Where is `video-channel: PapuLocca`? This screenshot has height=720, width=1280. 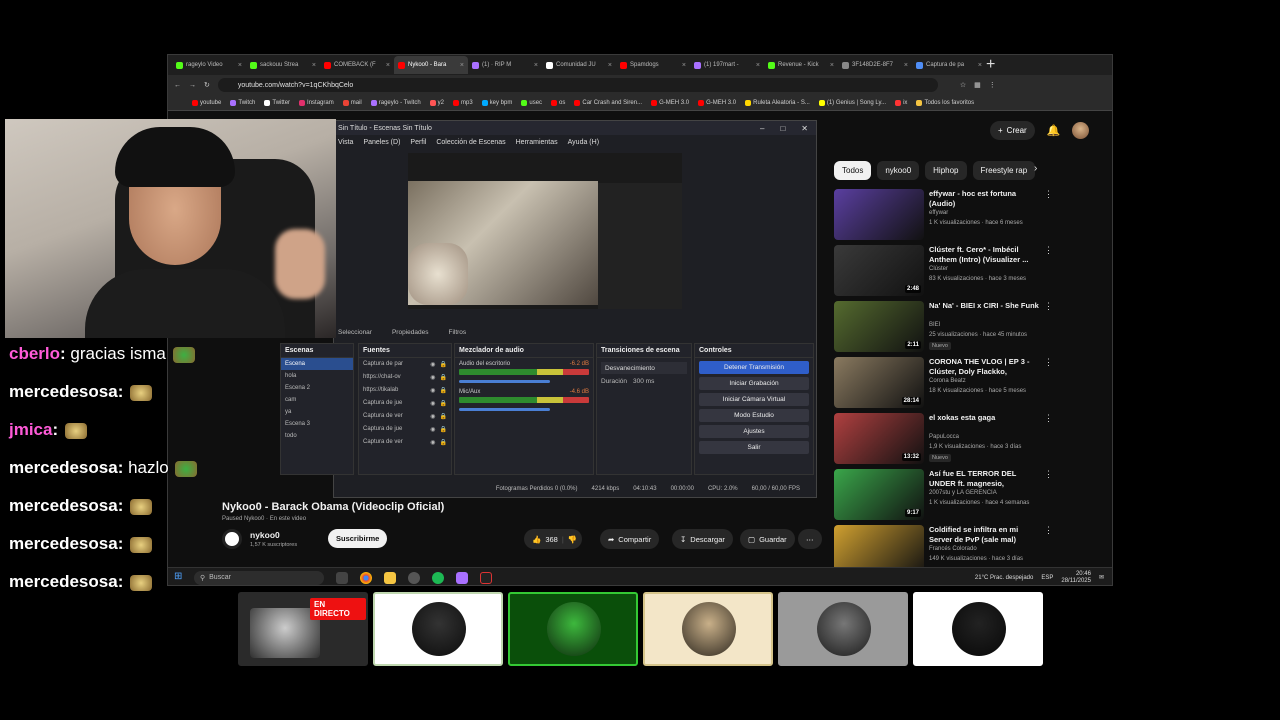 video-channel: PapuLocca is located at coordinates (944, 437).